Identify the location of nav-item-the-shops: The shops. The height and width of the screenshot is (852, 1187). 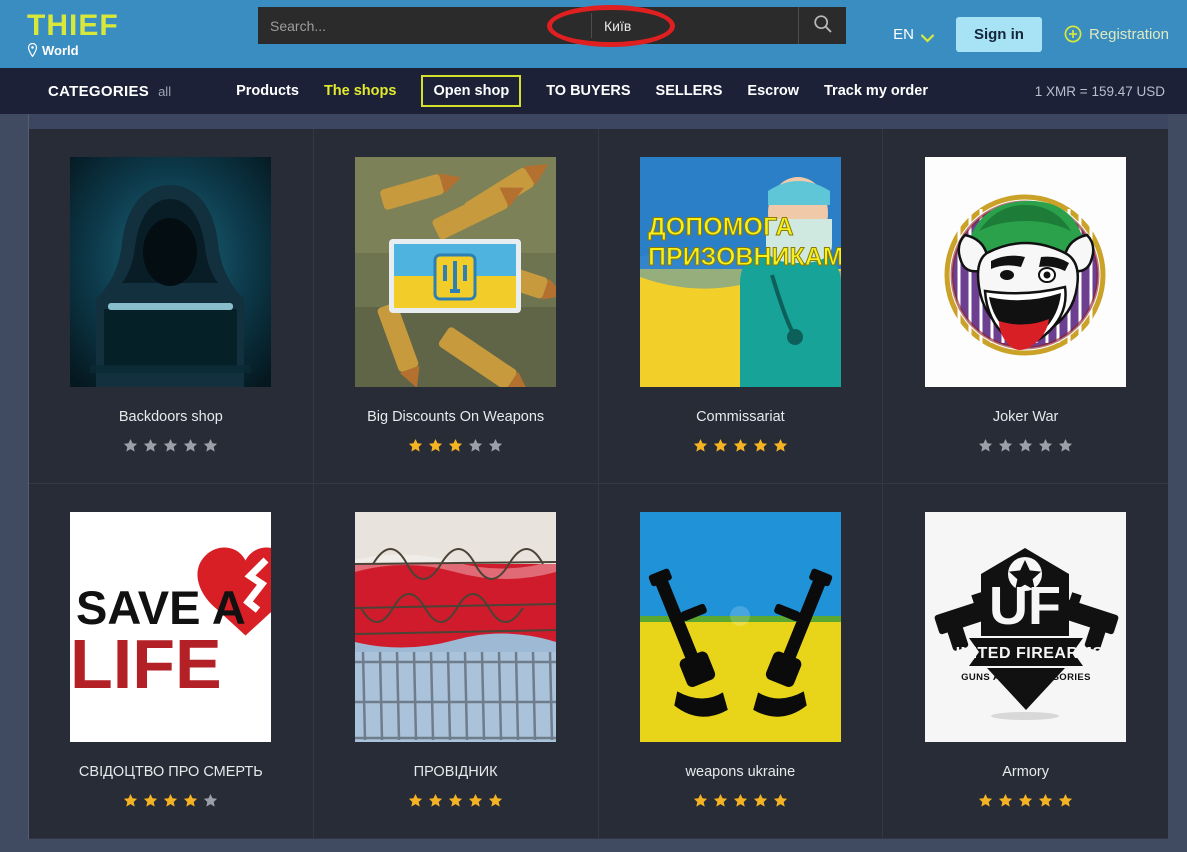
(360, 91).